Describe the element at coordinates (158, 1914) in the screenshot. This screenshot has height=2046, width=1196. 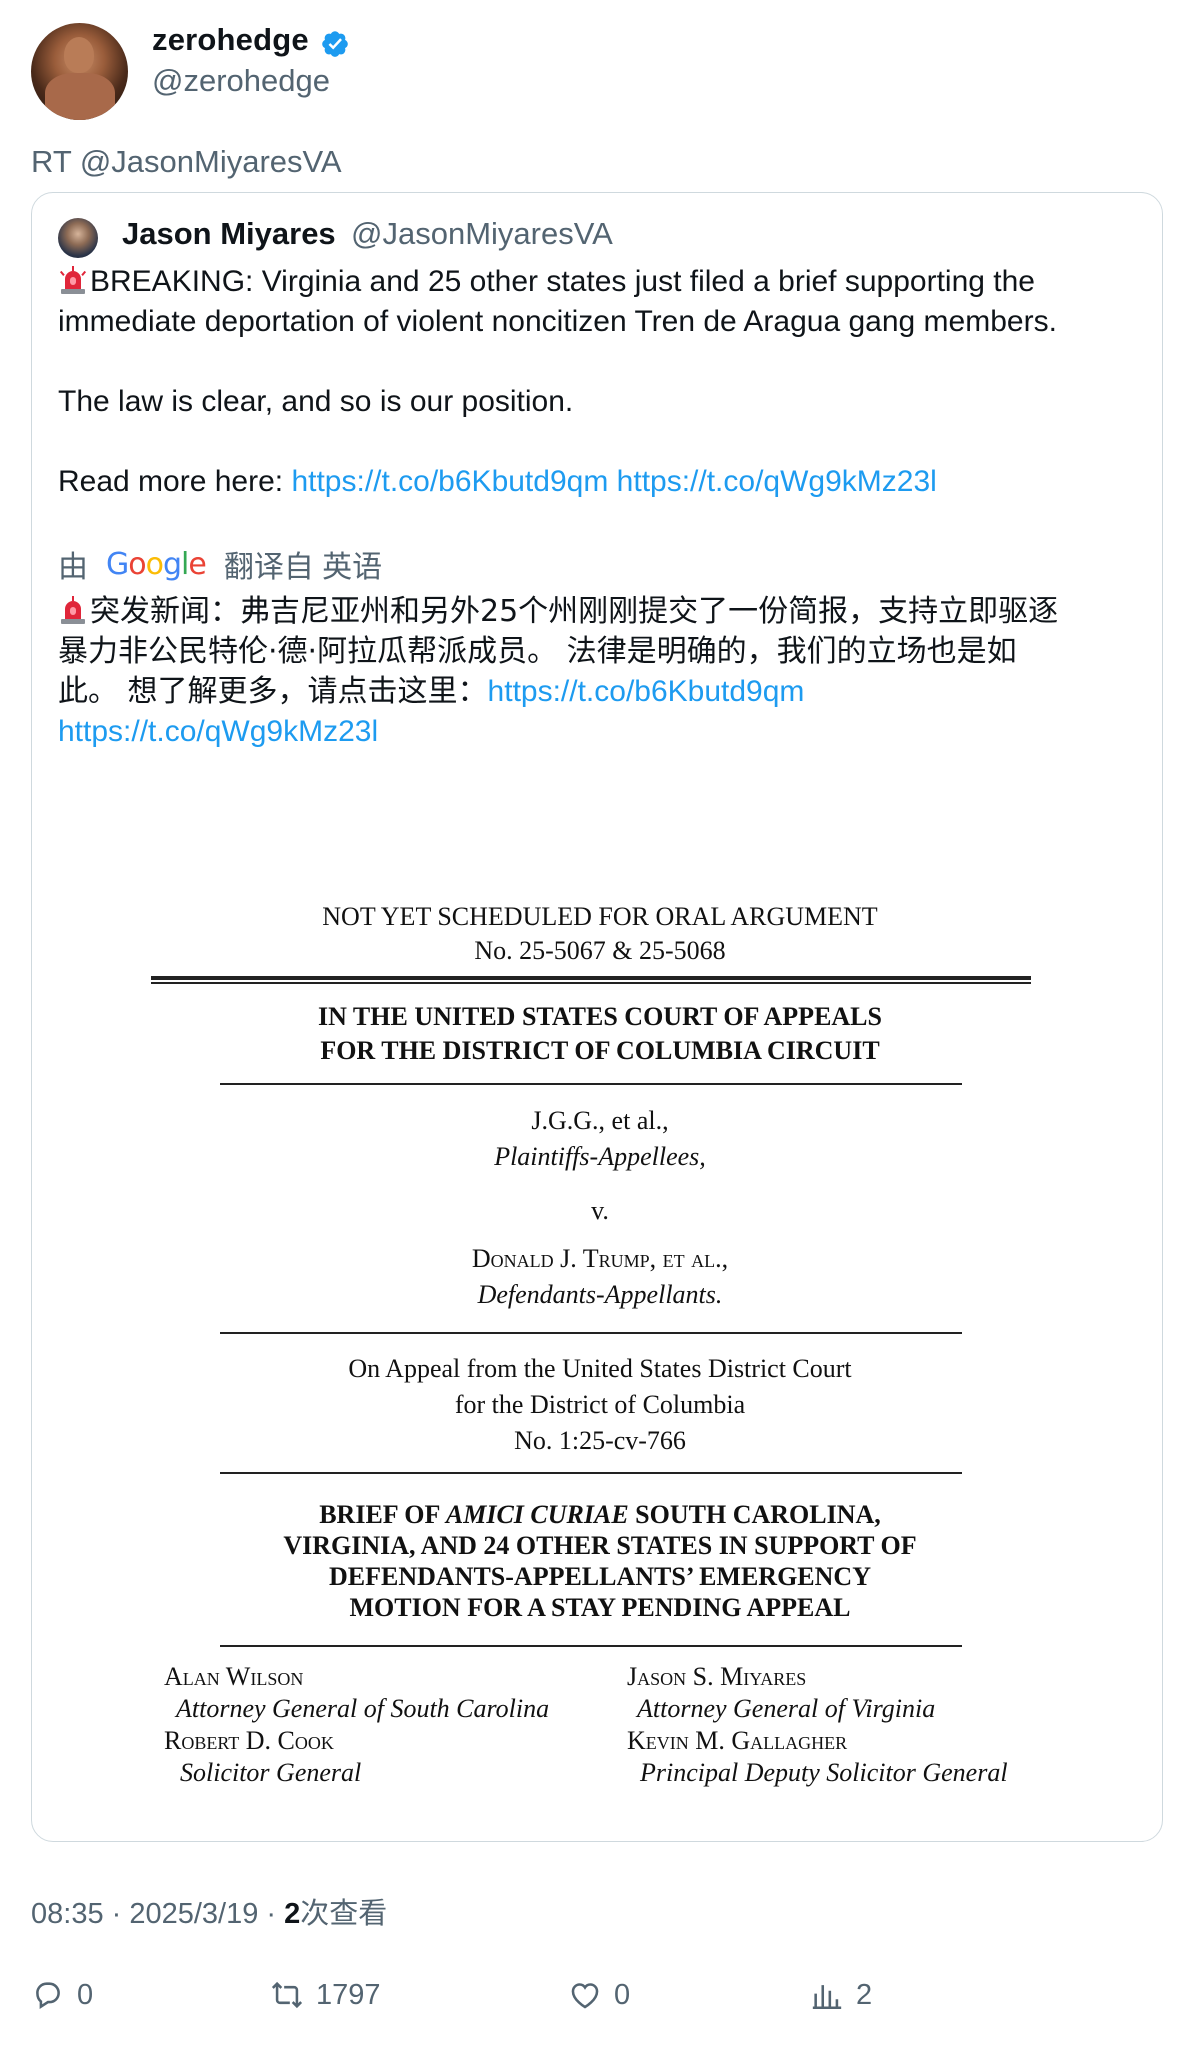
I see `timestamp-text: 08:35 · 2025/3/19 ·` at that location.